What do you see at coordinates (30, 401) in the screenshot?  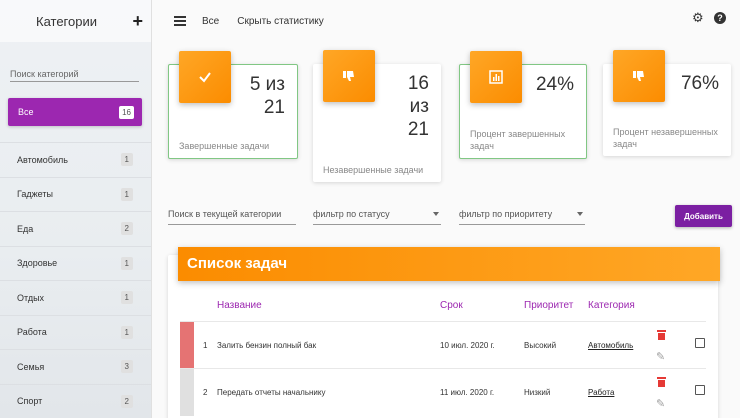 I see `category-label: Спорт` at bounding box center [30, 401].